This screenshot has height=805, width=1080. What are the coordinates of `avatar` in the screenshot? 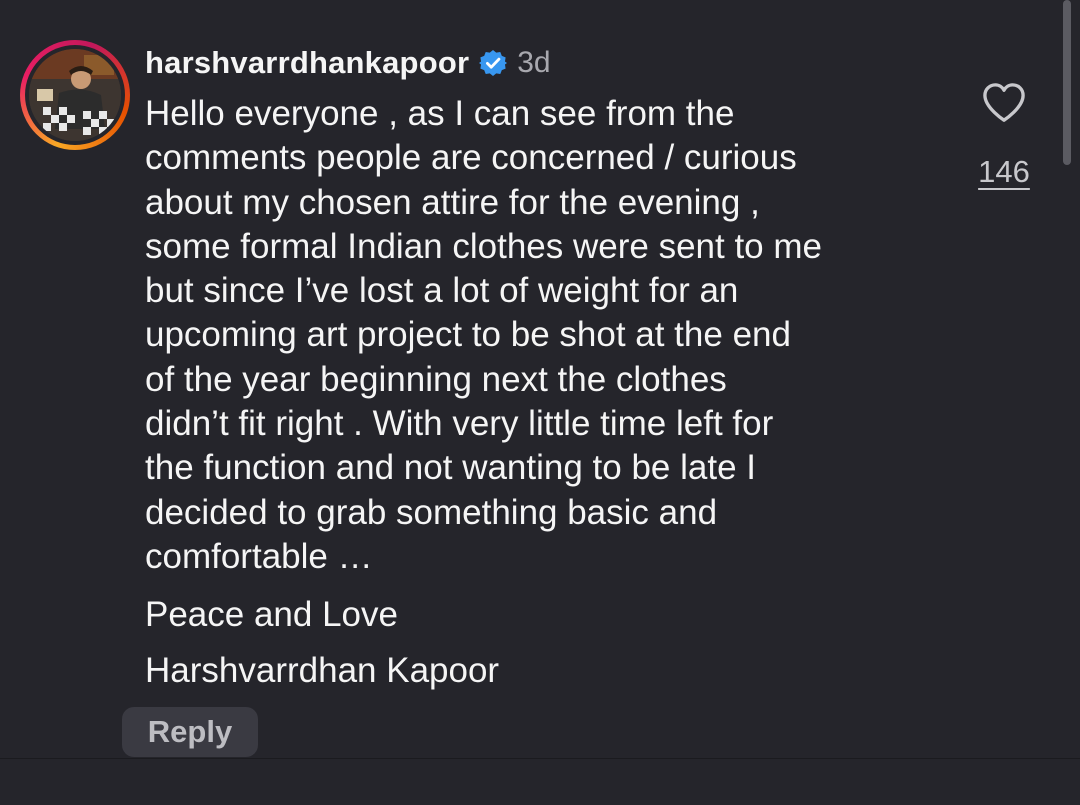 It's located at (75, 95).